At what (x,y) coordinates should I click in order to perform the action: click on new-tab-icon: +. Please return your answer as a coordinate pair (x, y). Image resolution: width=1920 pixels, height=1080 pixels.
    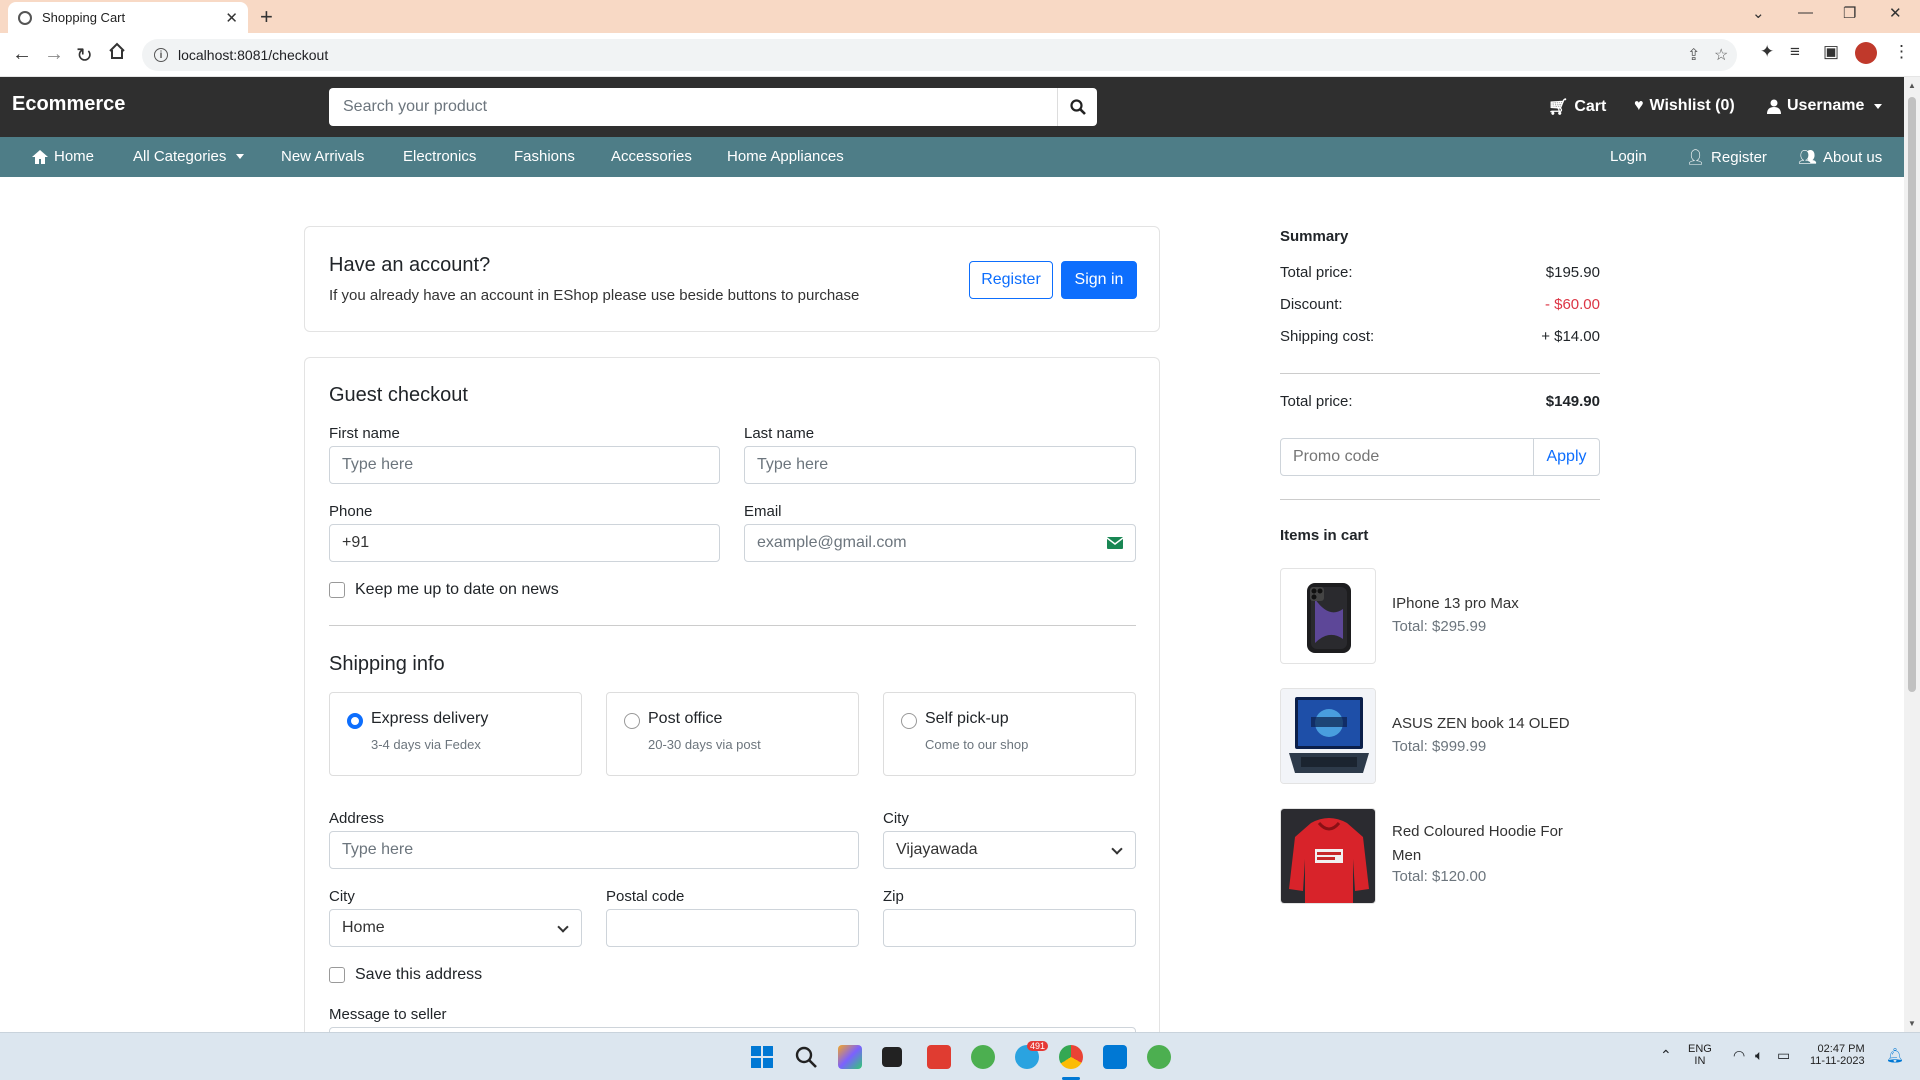
    Looking at the image, I should click on (266, 17).